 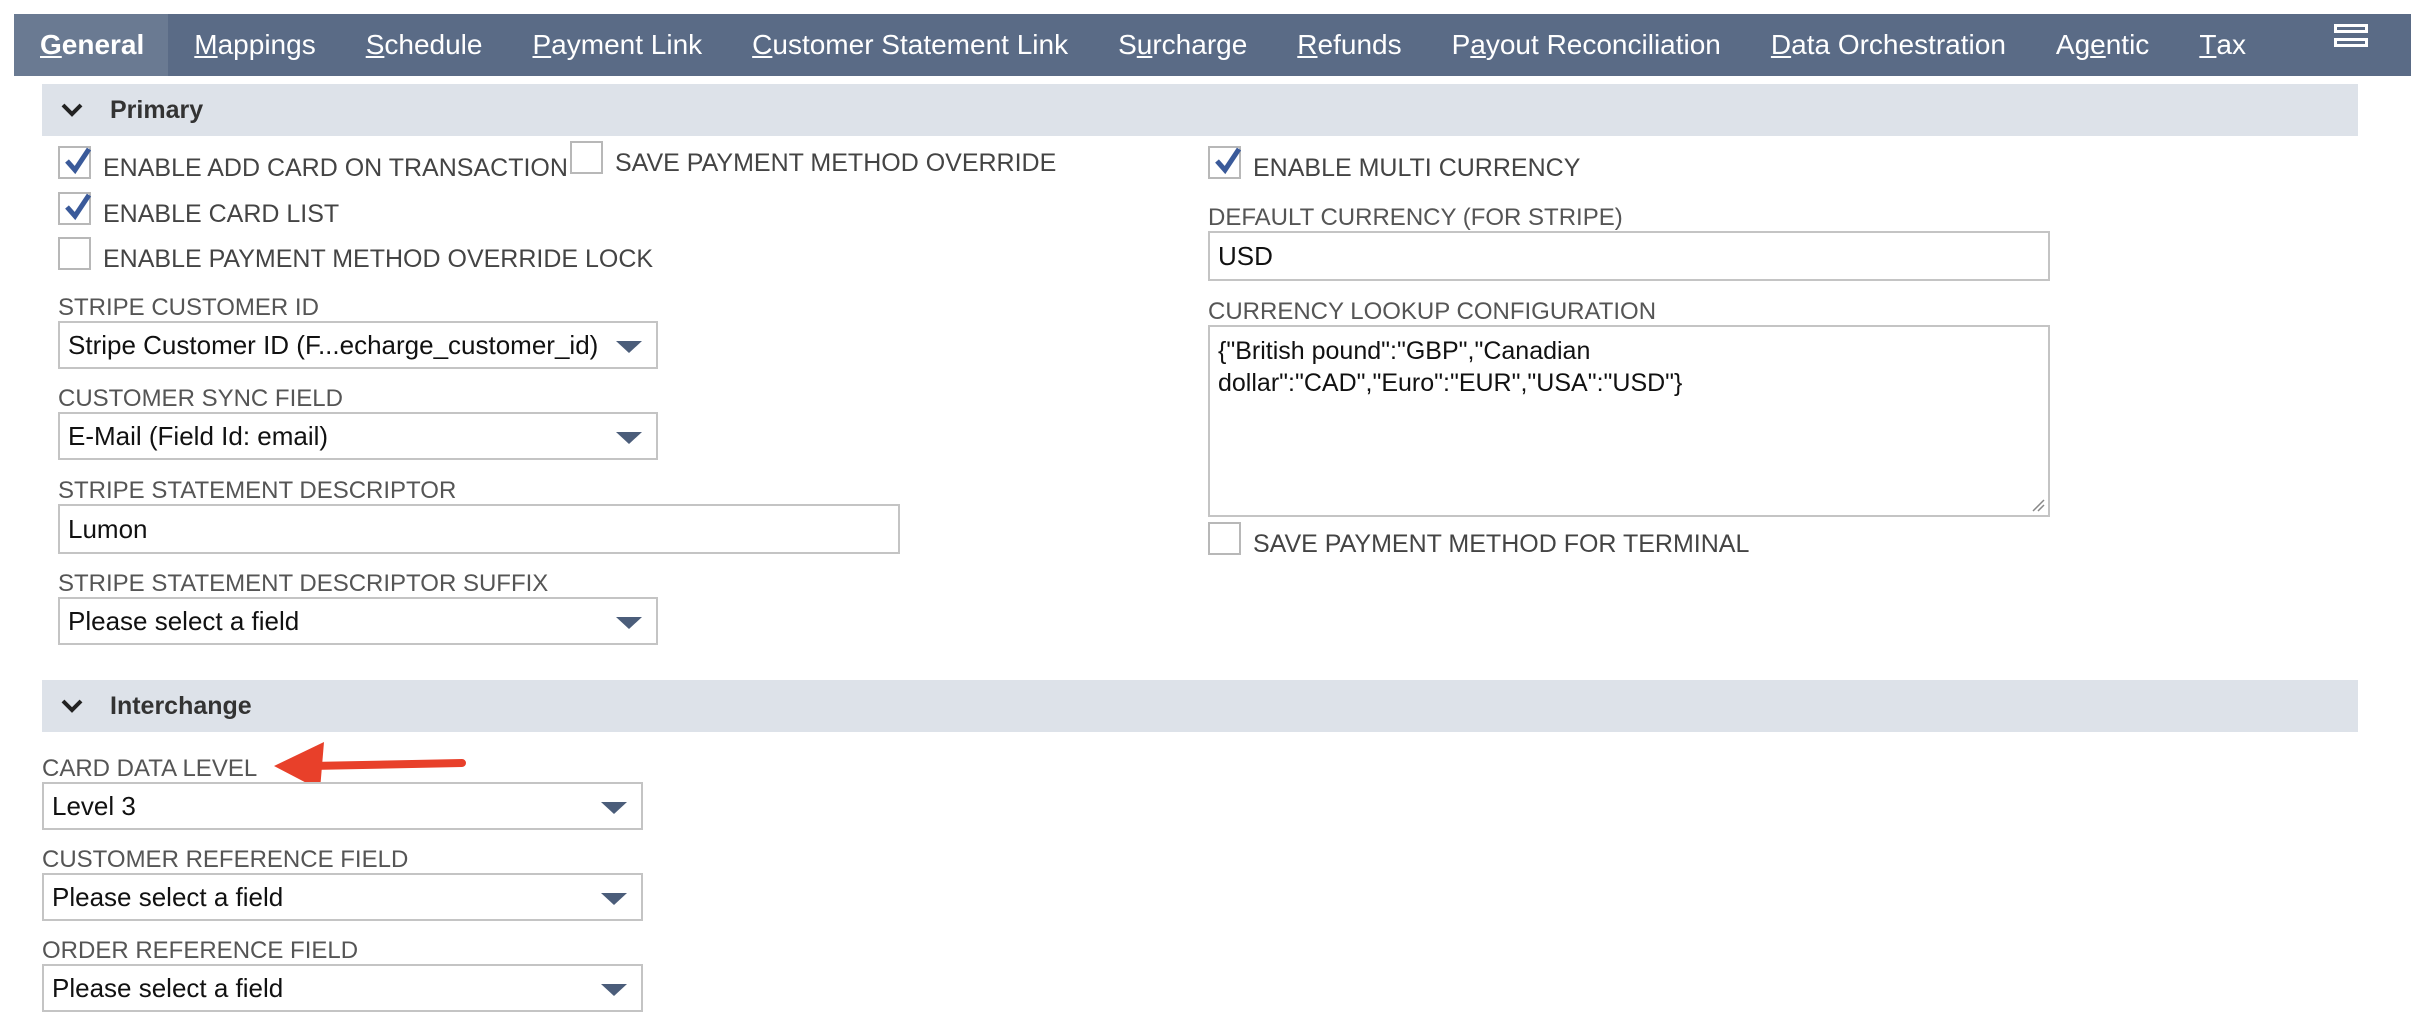 What do you see at coordinates (200, 398) in the screenshot?
I see `customer-sync-label: CUSTOMER SYNC FIELD` at bounding box center [200, 398].